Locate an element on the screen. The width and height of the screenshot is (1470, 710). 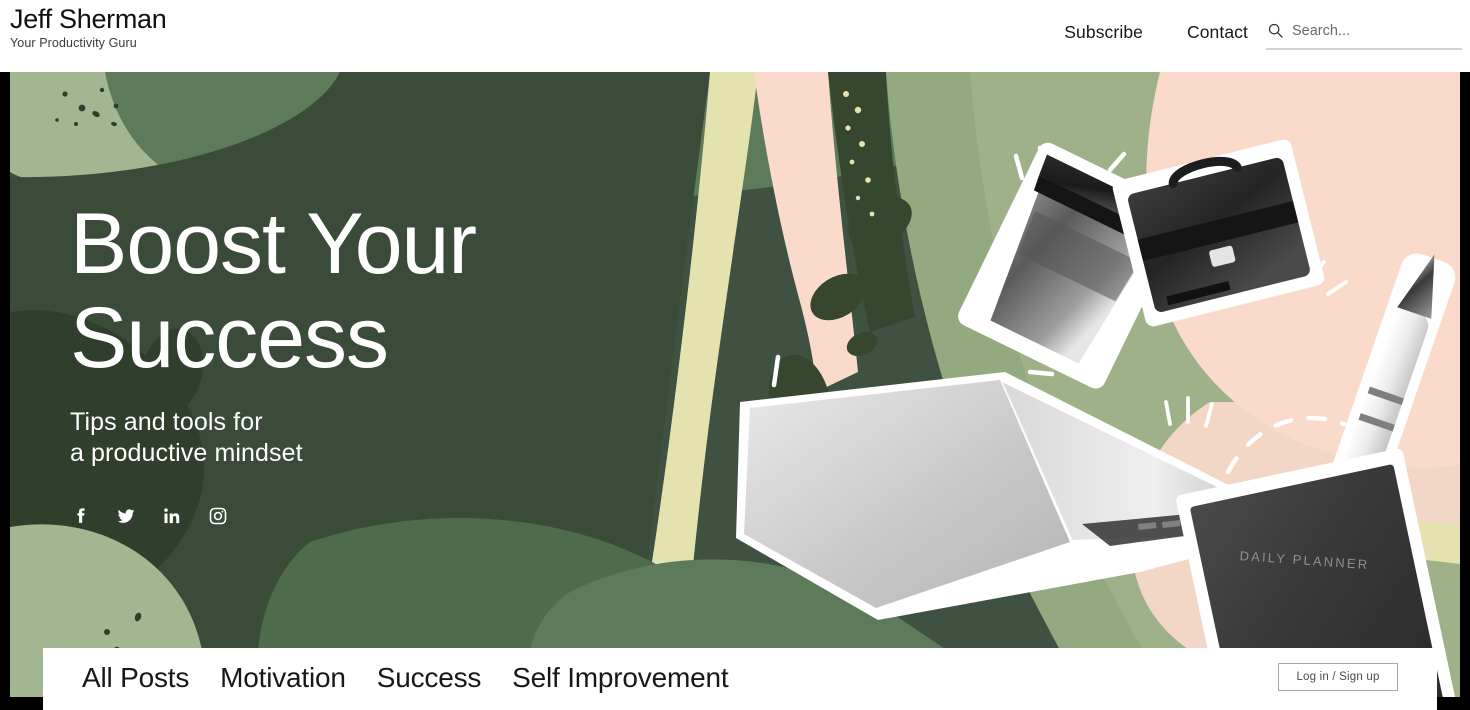
facebook-icon is located at coordinates (80, 516).